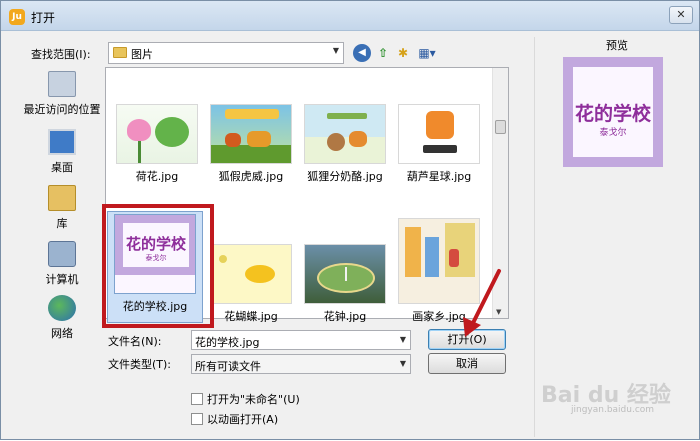 The height and width of the screenshot is (441, 700). What do you see at coordinates (500, 193) in the screenshot?
I see `vertical-scrollbar: ▼` at bounding box center [500, 193].